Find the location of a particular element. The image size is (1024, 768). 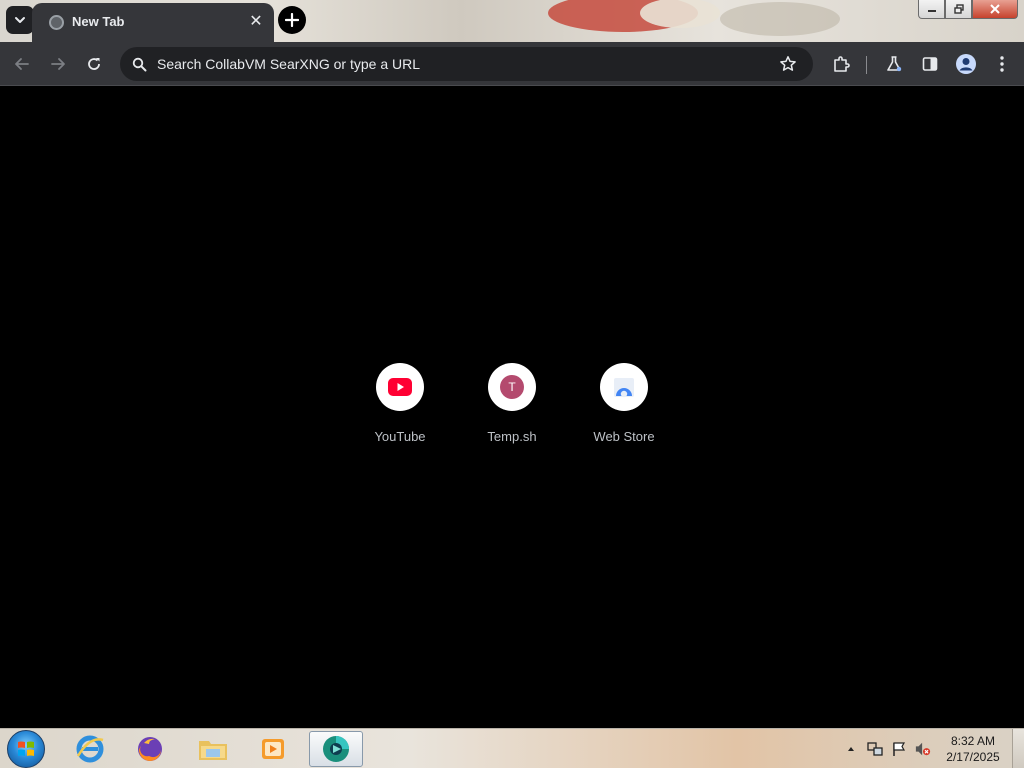

chevron-up-icon is located at coordinates (851, 749).